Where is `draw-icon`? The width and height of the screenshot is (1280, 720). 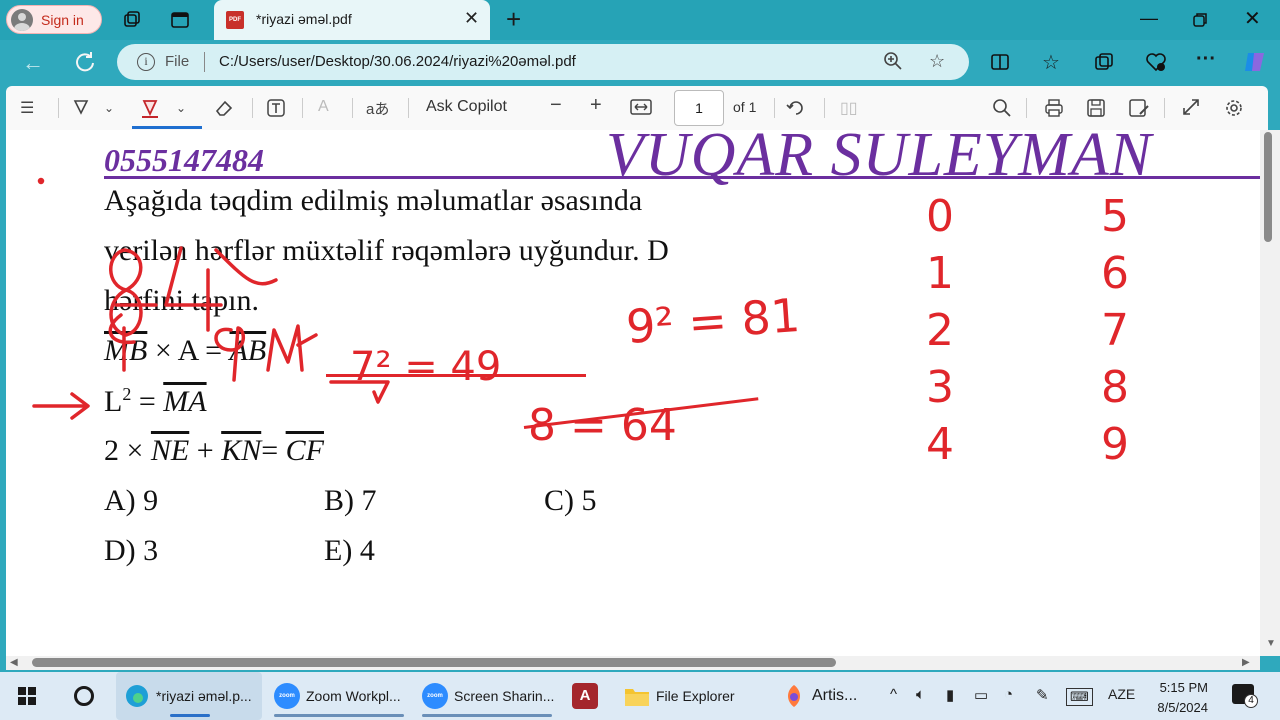 draw-icon is located at coordinates (150, 108).